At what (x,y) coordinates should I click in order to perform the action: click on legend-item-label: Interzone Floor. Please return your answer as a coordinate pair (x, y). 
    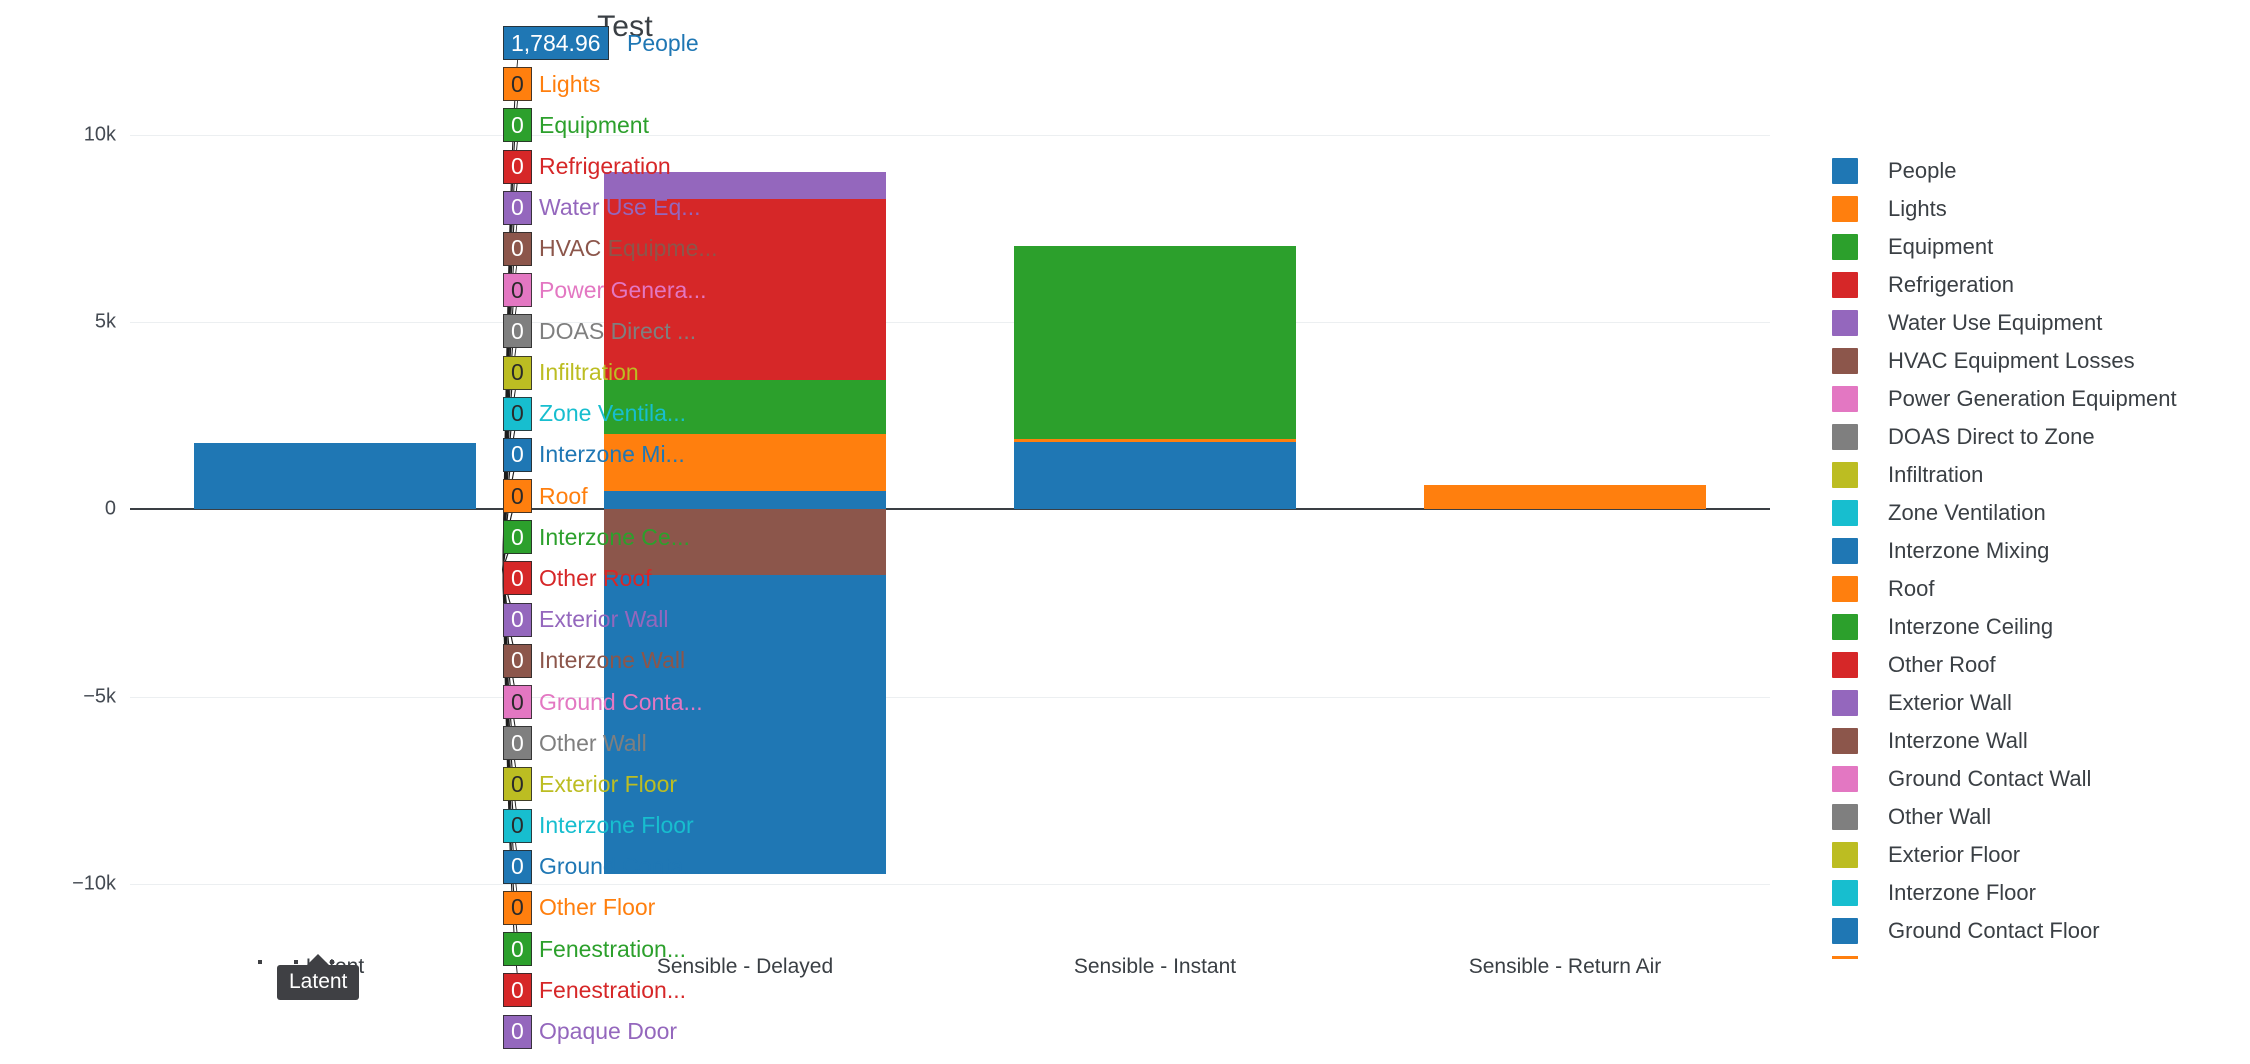
    Looking at the image, I should click on (1962, 892).